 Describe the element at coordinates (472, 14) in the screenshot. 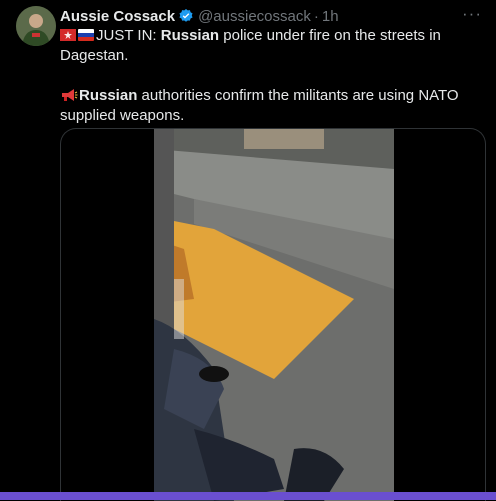

I see `more-options-icon: ···` at that location.